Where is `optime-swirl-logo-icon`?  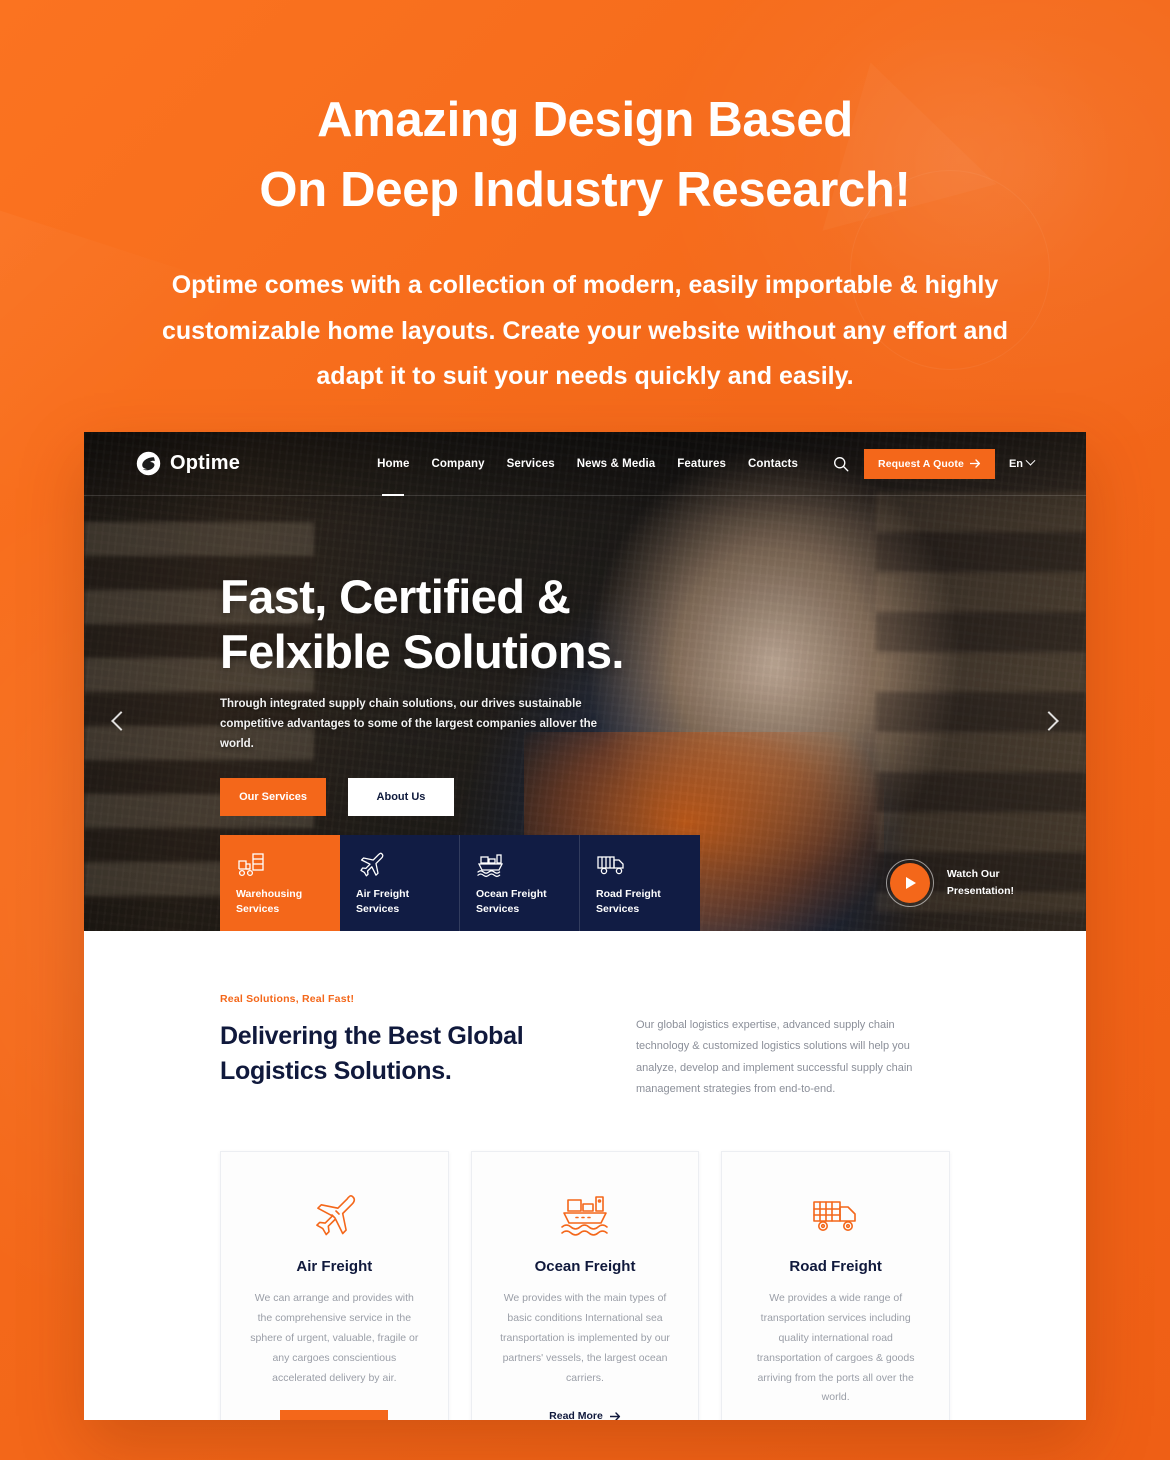 optime-swirl-logo-icon is located at coordinates (148, 463).